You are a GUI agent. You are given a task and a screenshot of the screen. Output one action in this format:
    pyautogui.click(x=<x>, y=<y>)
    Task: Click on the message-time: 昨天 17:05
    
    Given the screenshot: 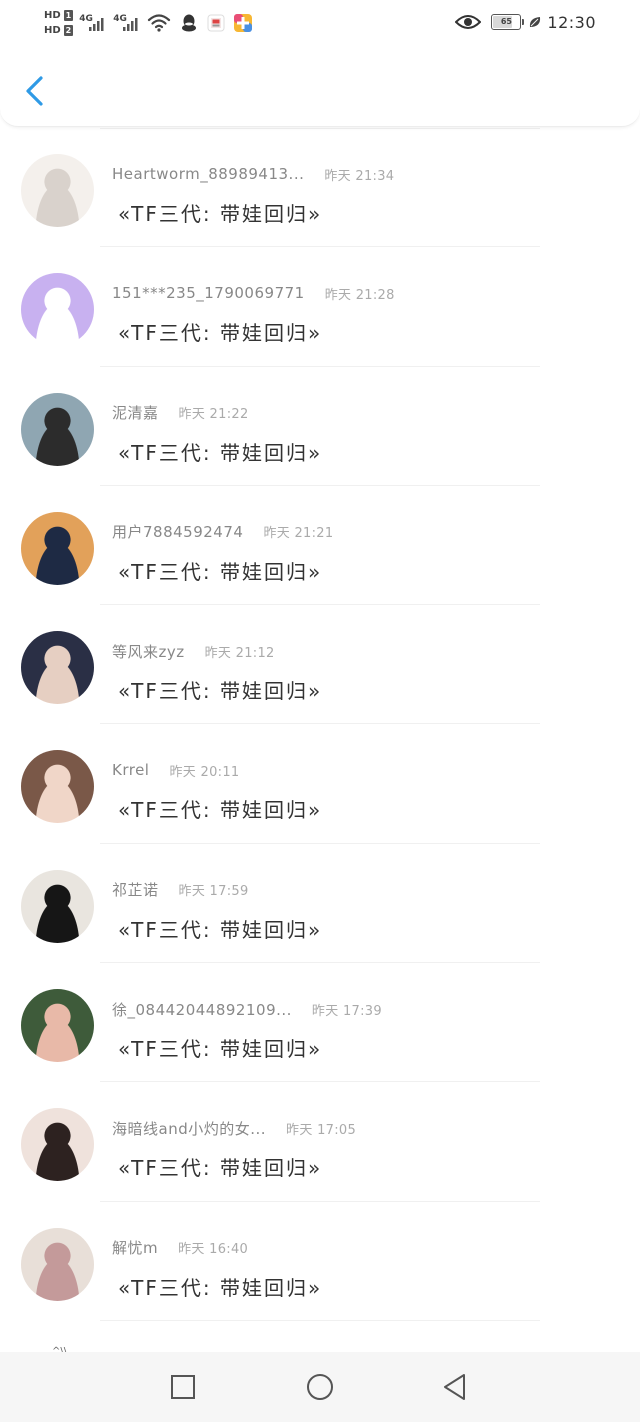 What is the action you would take?
    pyautogui.click(x=321, y=1130)
    